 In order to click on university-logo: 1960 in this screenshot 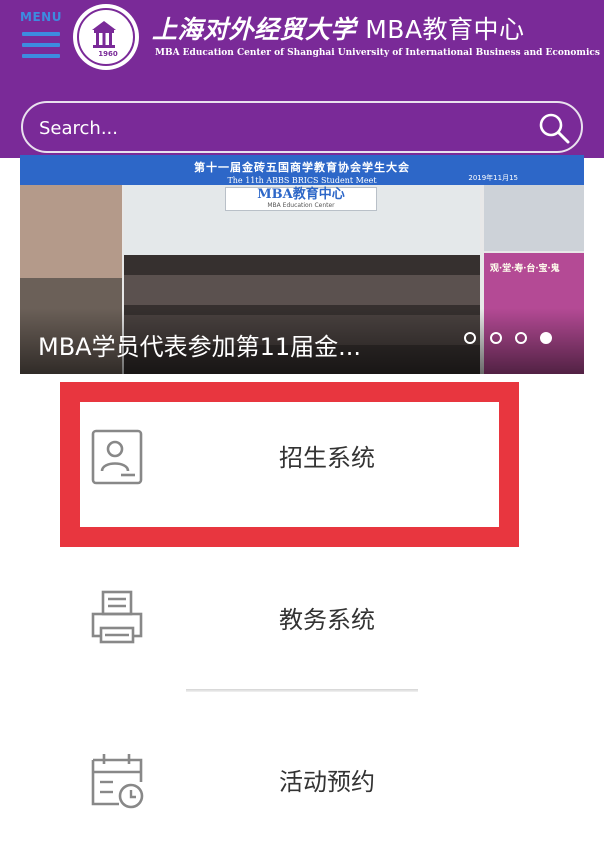, I will do `click(106, 37)`.